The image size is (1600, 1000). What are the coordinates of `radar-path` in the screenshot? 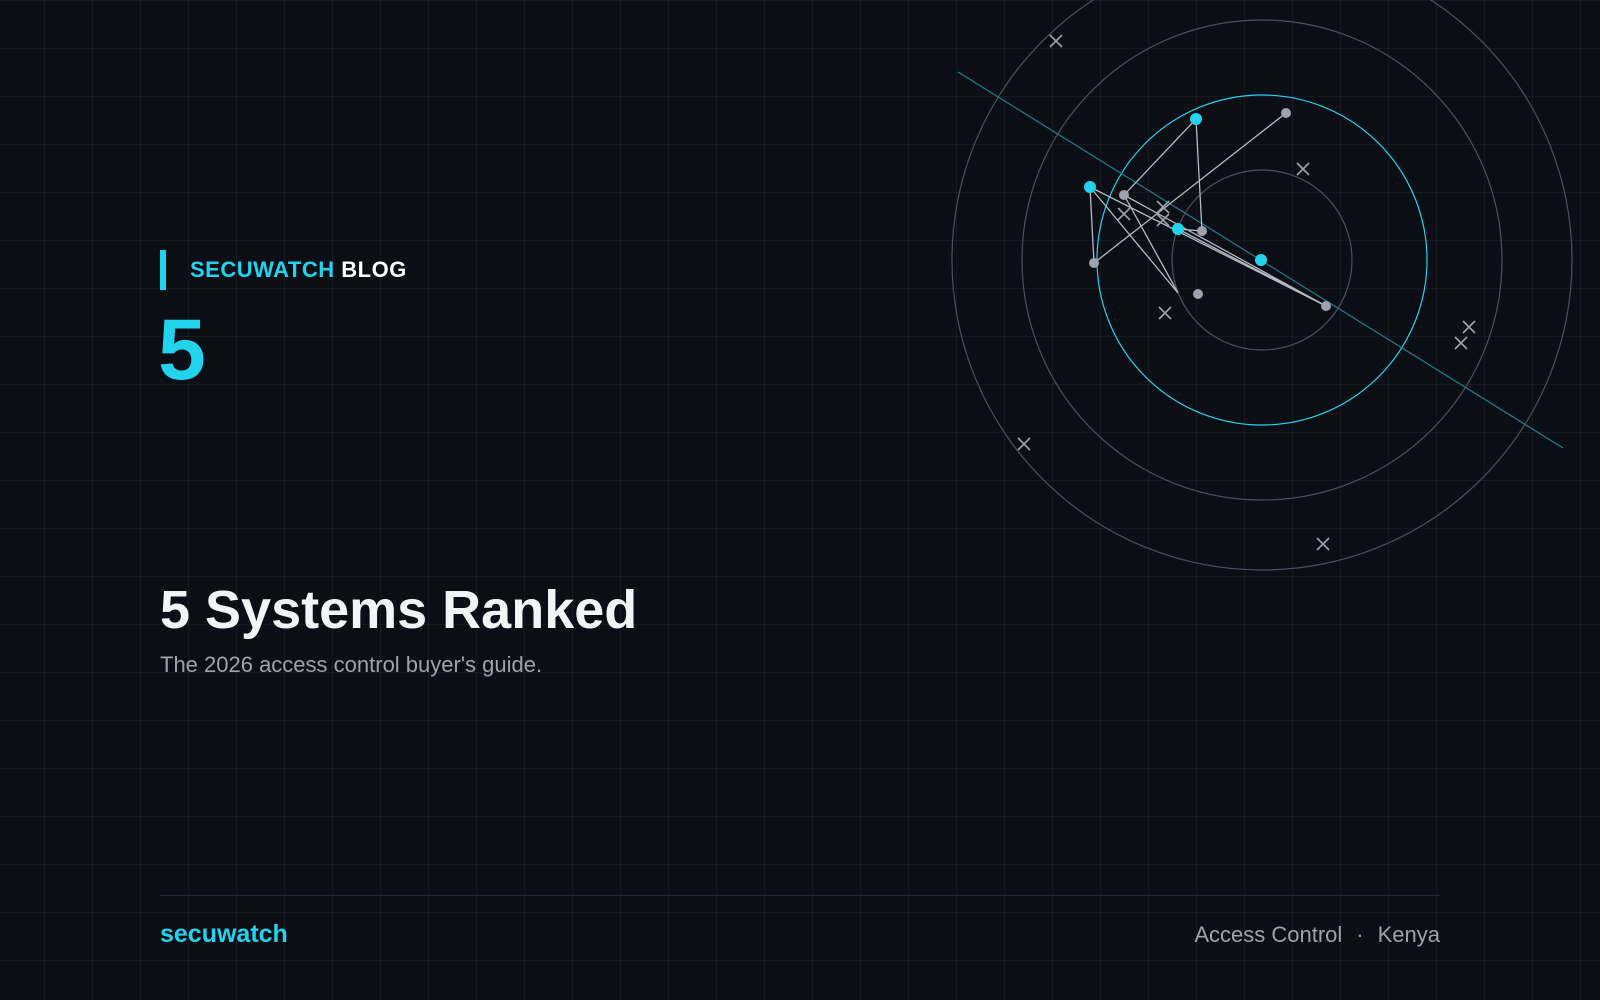 It's located at (1208, 209).